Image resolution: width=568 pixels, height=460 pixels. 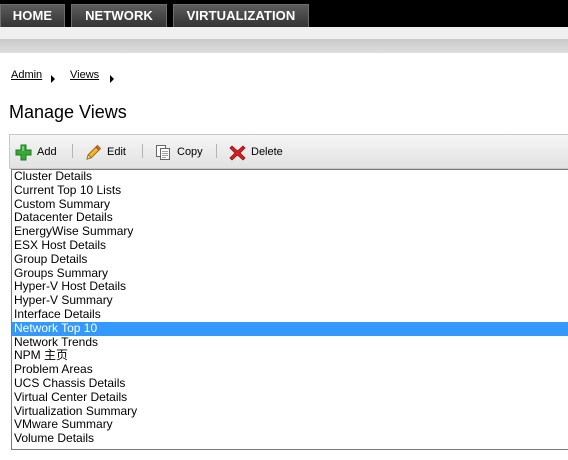 What do you see at coordinates (290, 397) in the screenshot?
I see `list-item: Virtual Center Details` at bounding box center [290, 397].